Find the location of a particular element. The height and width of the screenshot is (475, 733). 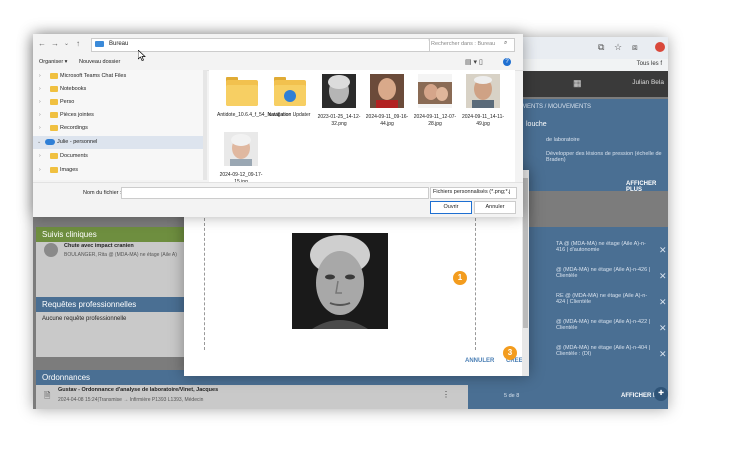

cloud-icon is located at coordinates (50, 142).